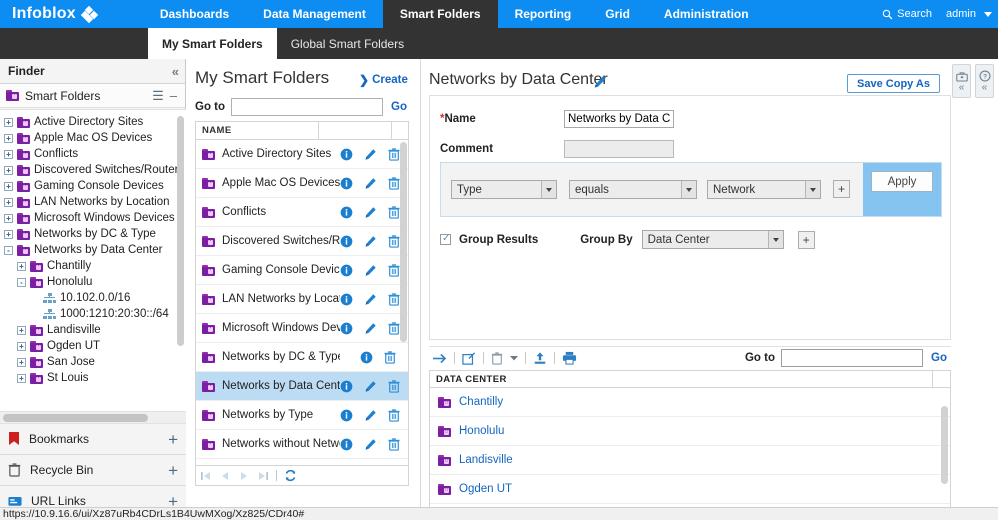 This screenshot has height=520, width=998. Describe the element at coordinates (93, 417) in the screenshot. I see `tree-horizontal-scrollbar` at that location.